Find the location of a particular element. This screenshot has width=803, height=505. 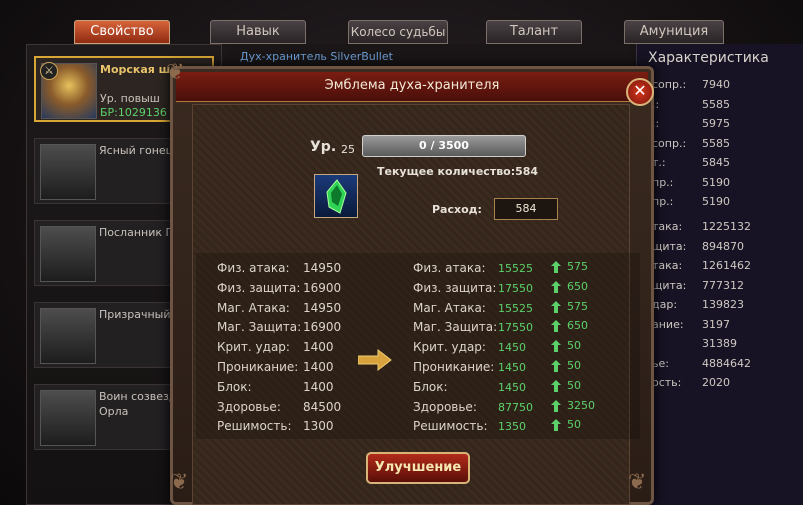

close-button: ✕ is located at coordinates (640, 92).